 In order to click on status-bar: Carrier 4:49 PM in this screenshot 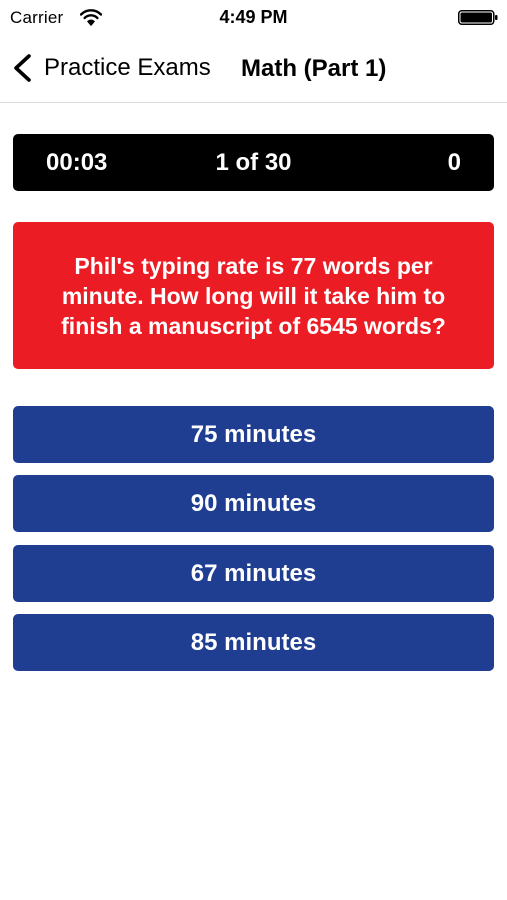, I will do `click(253, 18)`.